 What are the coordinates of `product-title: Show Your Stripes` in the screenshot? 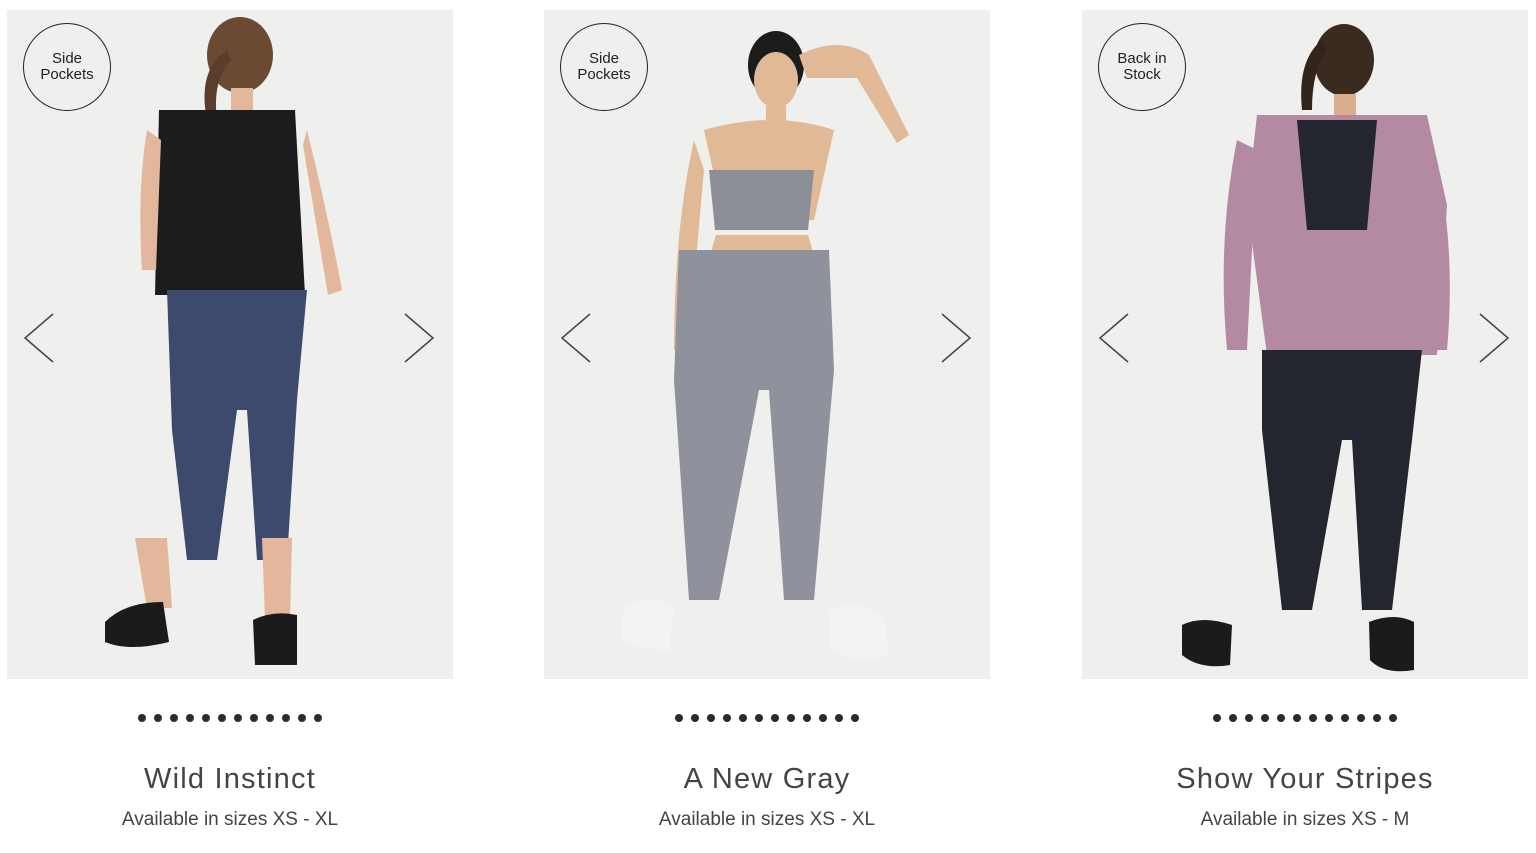 It's located at (1305, 779).